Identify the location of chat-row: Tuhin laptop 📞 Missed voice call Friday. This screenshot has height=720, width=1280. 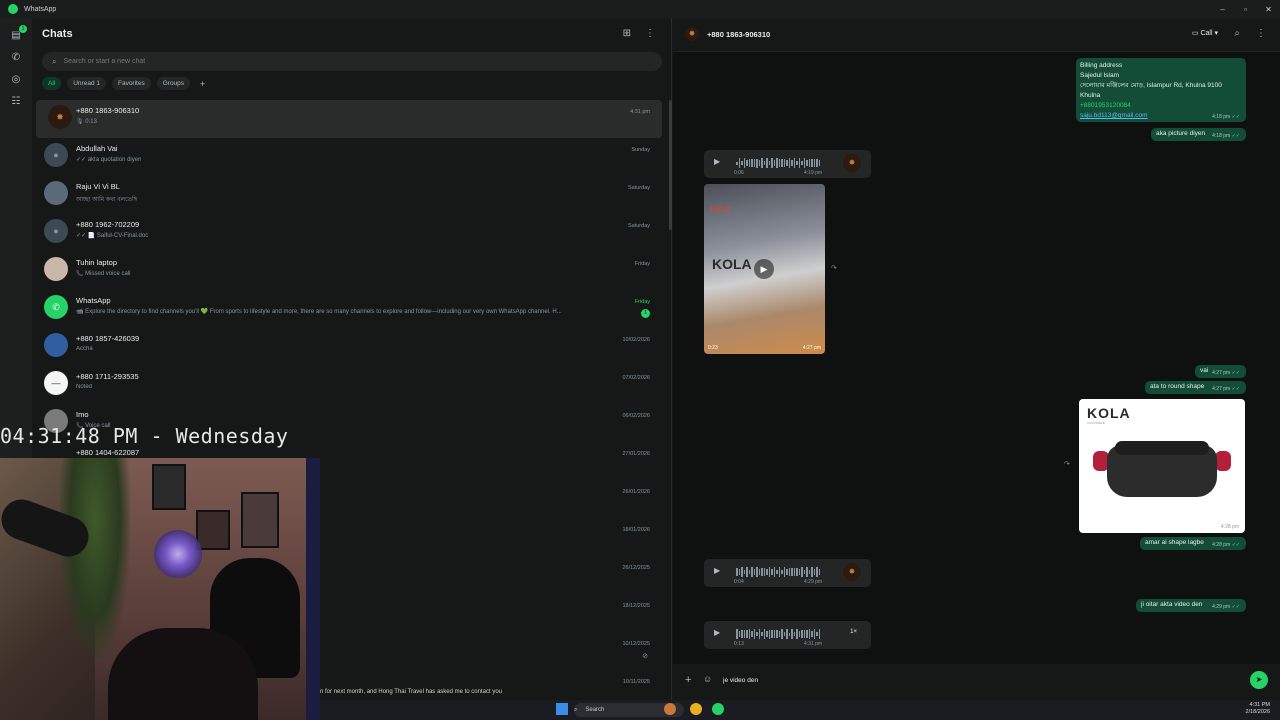
(349, 271).